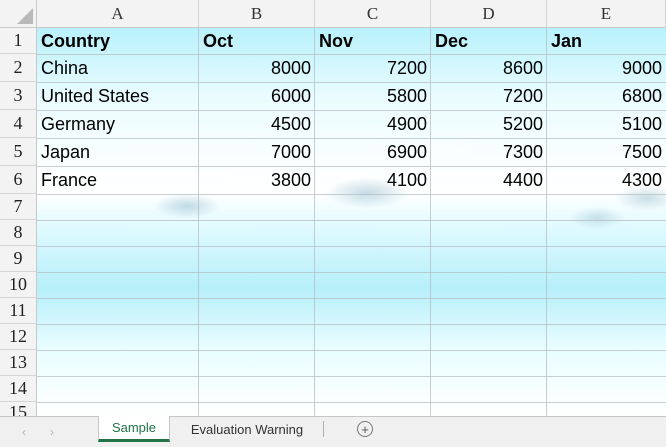 This screenshot has height=447, width=666. What do you see at coordinates (257, 41) in the screenshot?
I see `cell-b1: Oct` at bounding box center [257, 41].